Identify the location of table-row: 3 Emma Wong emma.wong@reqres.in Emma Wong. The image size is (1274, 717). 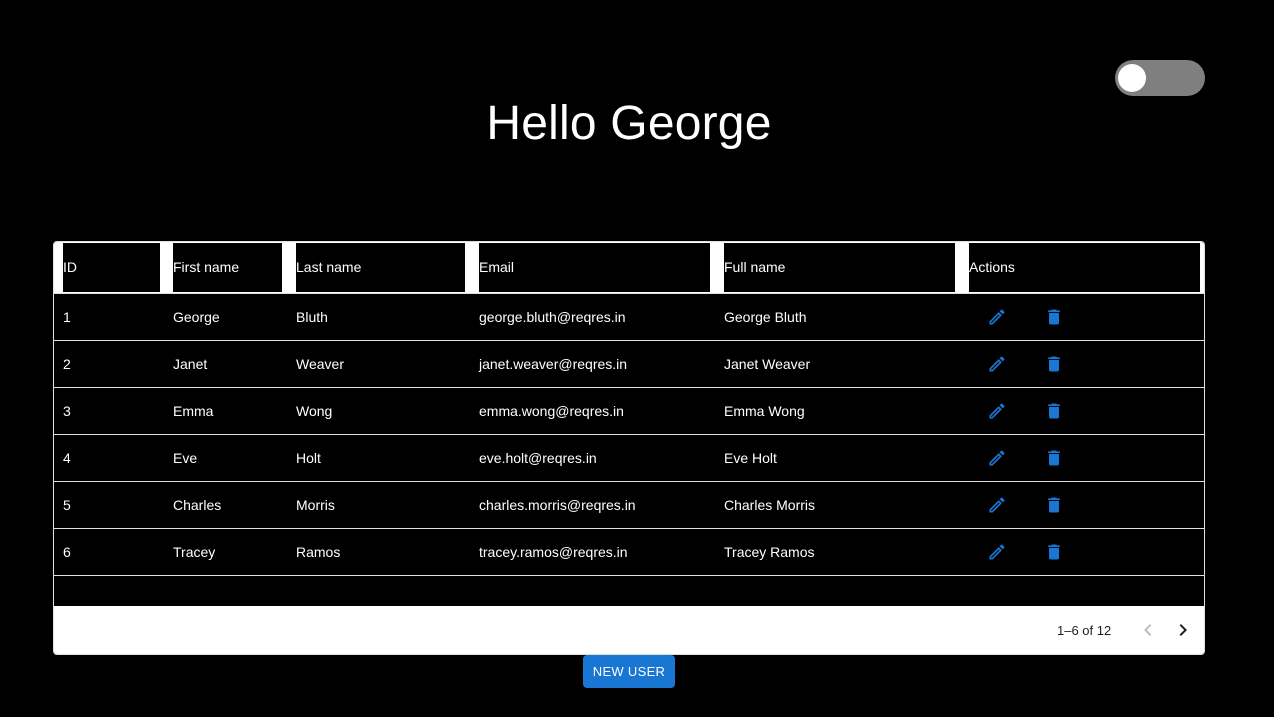
(629, 411).